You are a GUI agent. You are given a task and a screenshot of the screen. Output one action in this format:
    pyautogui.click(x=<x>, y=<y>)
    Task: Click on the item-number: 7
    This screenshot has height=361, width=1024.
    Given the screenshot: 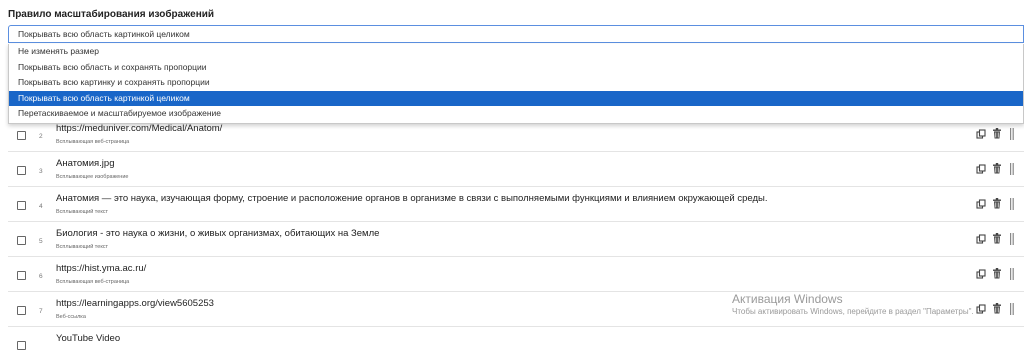 What is the action you would take?
    pyautogui.click(x=41, y=311)
    